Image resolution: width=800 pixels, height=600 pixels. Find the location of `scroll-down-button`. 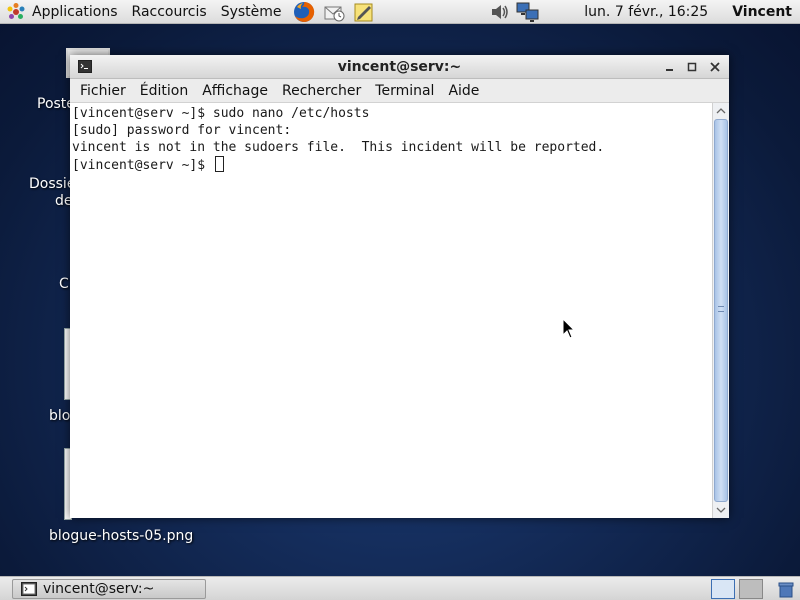

scroll-down-button is located at coordinates (721, 510).